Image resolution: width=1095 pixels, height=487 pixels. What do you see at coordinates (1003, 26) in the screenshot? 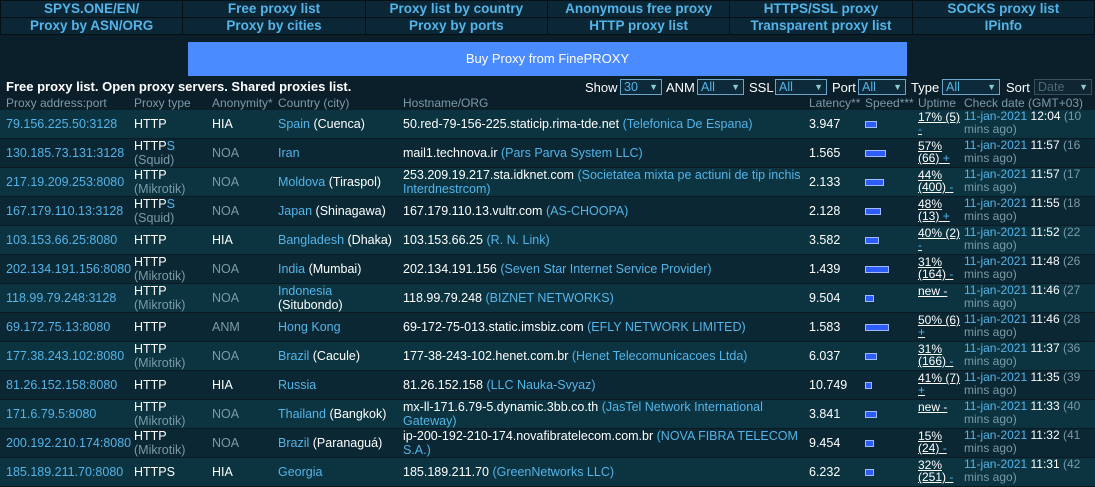
I see `nav-link-ipinfo: IPinfo` at bounding box center [1003, 26].